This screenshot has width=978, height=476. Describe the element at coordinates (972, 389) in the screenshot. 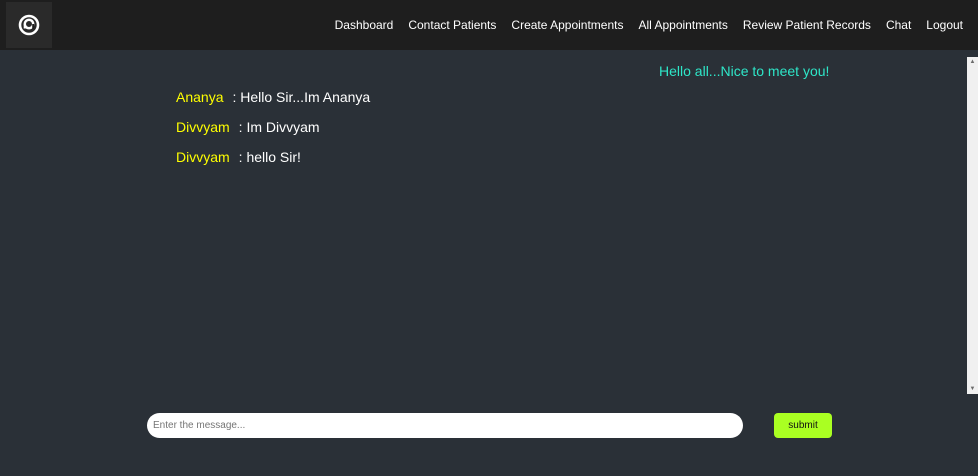

I see `scroll-down-arrow-icon: ▼` at that location.